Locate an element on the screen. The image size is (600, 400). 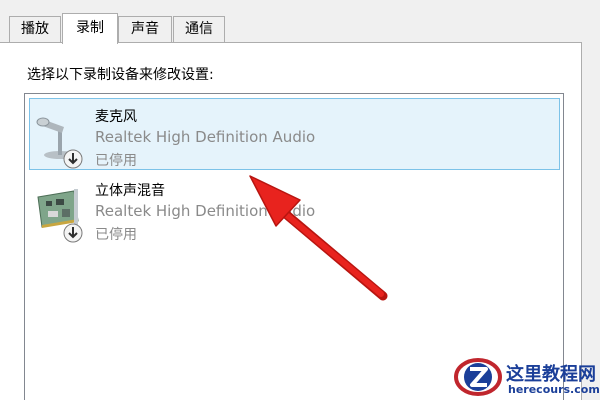
watermark-logo: 这里教程网 herecours.com is located at coordinates (525, 376).